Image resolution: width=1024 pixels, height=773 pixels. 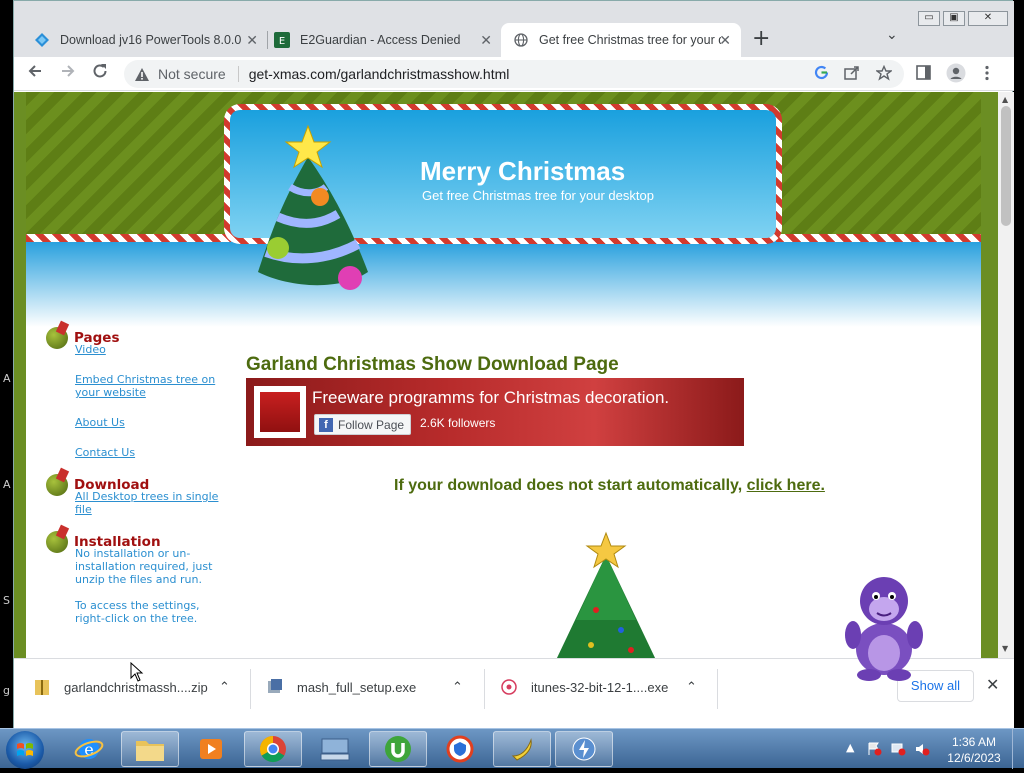 I want to click on follow-page-button: f Follow Page, so click(x=363, y=424).